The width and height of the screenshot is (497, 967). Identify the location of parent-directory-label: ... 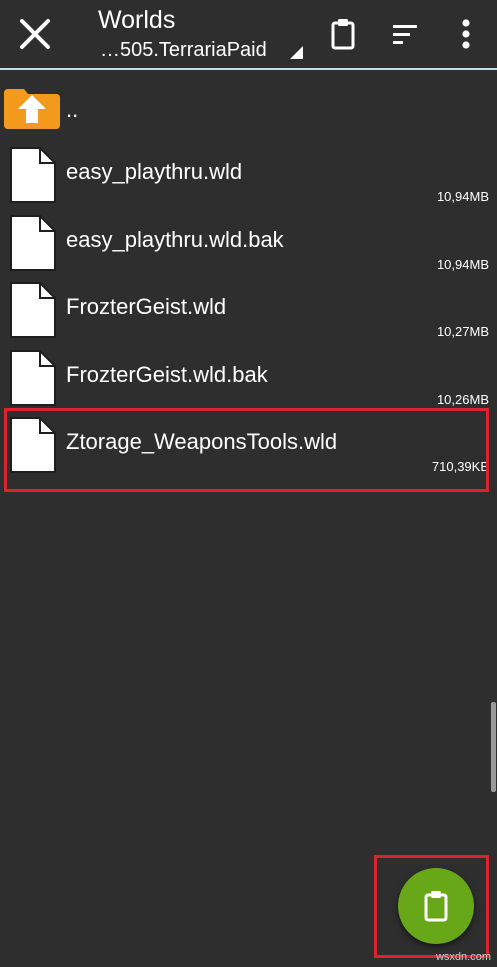
(72, 109).